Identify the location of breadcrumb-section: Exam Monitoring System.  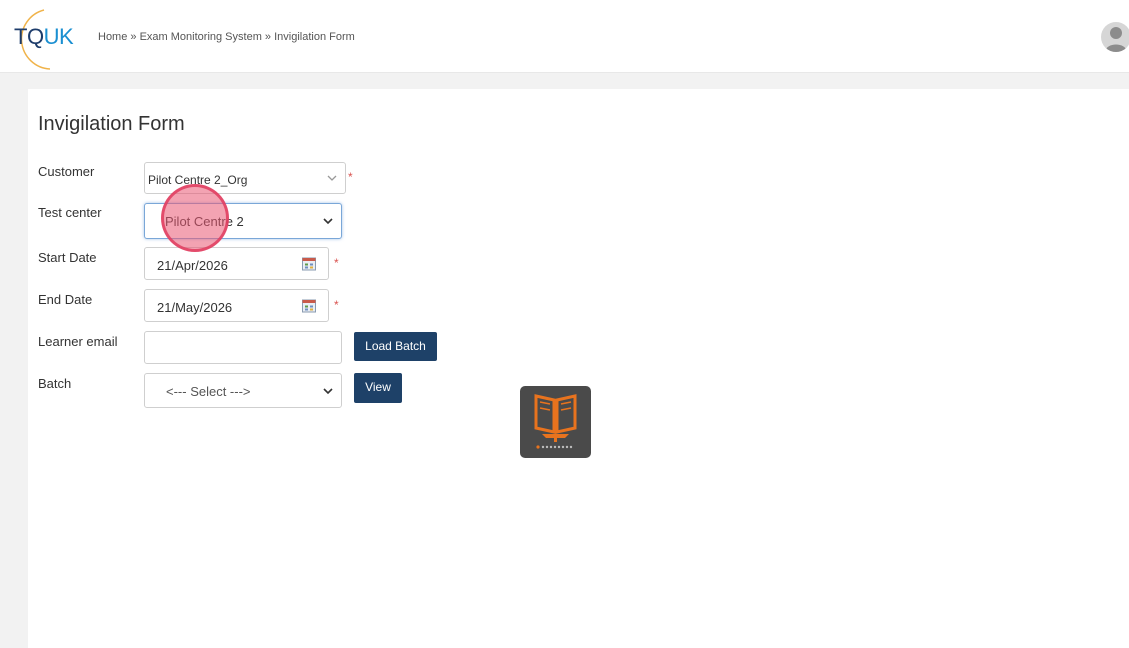
(201, 37).